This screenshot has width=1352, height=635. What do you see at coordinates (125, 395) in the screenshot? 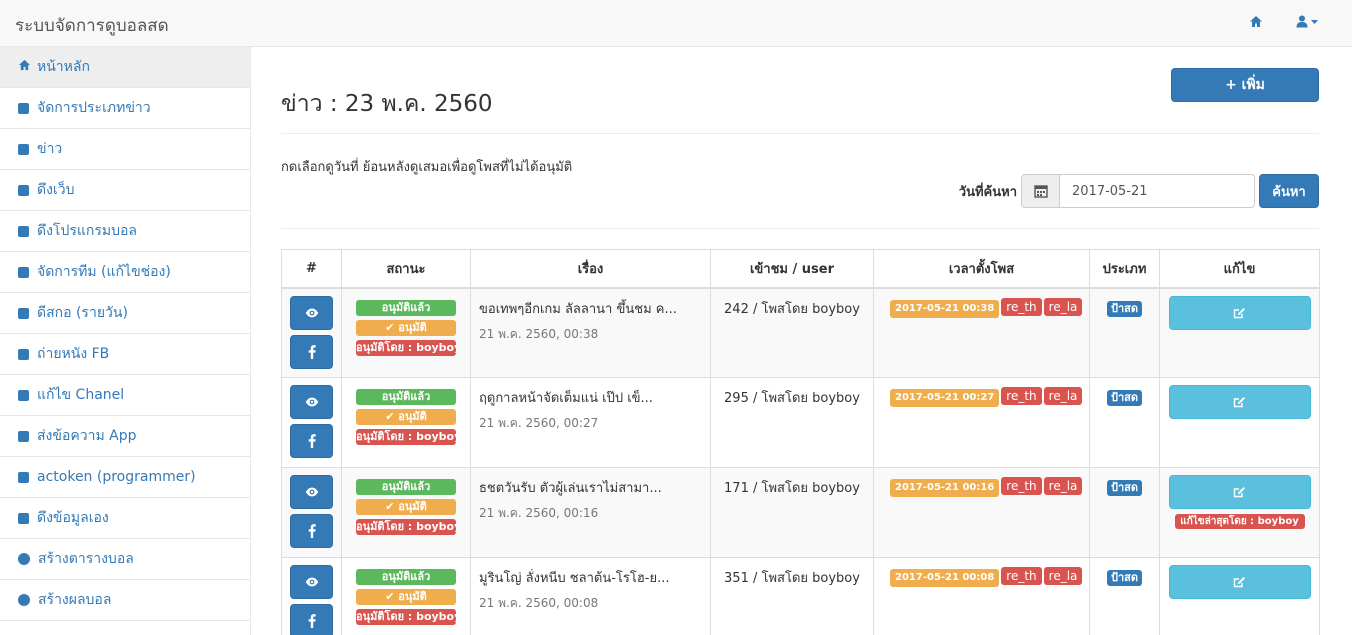
I see `sidebar-item: แก้ไข Chanel` at bounding box center [125, 395].